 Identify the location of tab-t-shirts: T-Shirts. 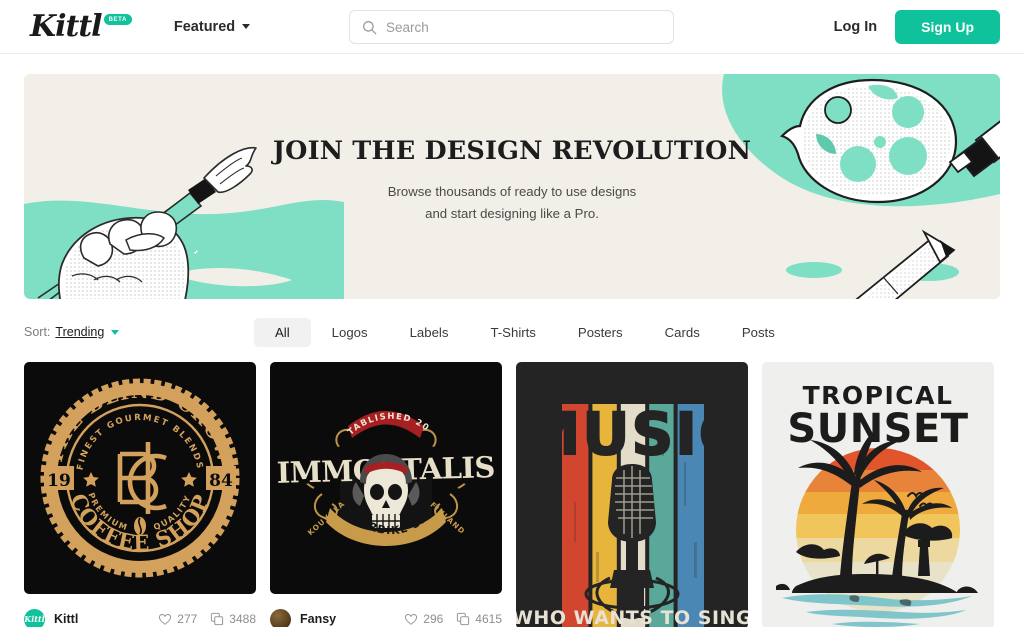
(512, 332).